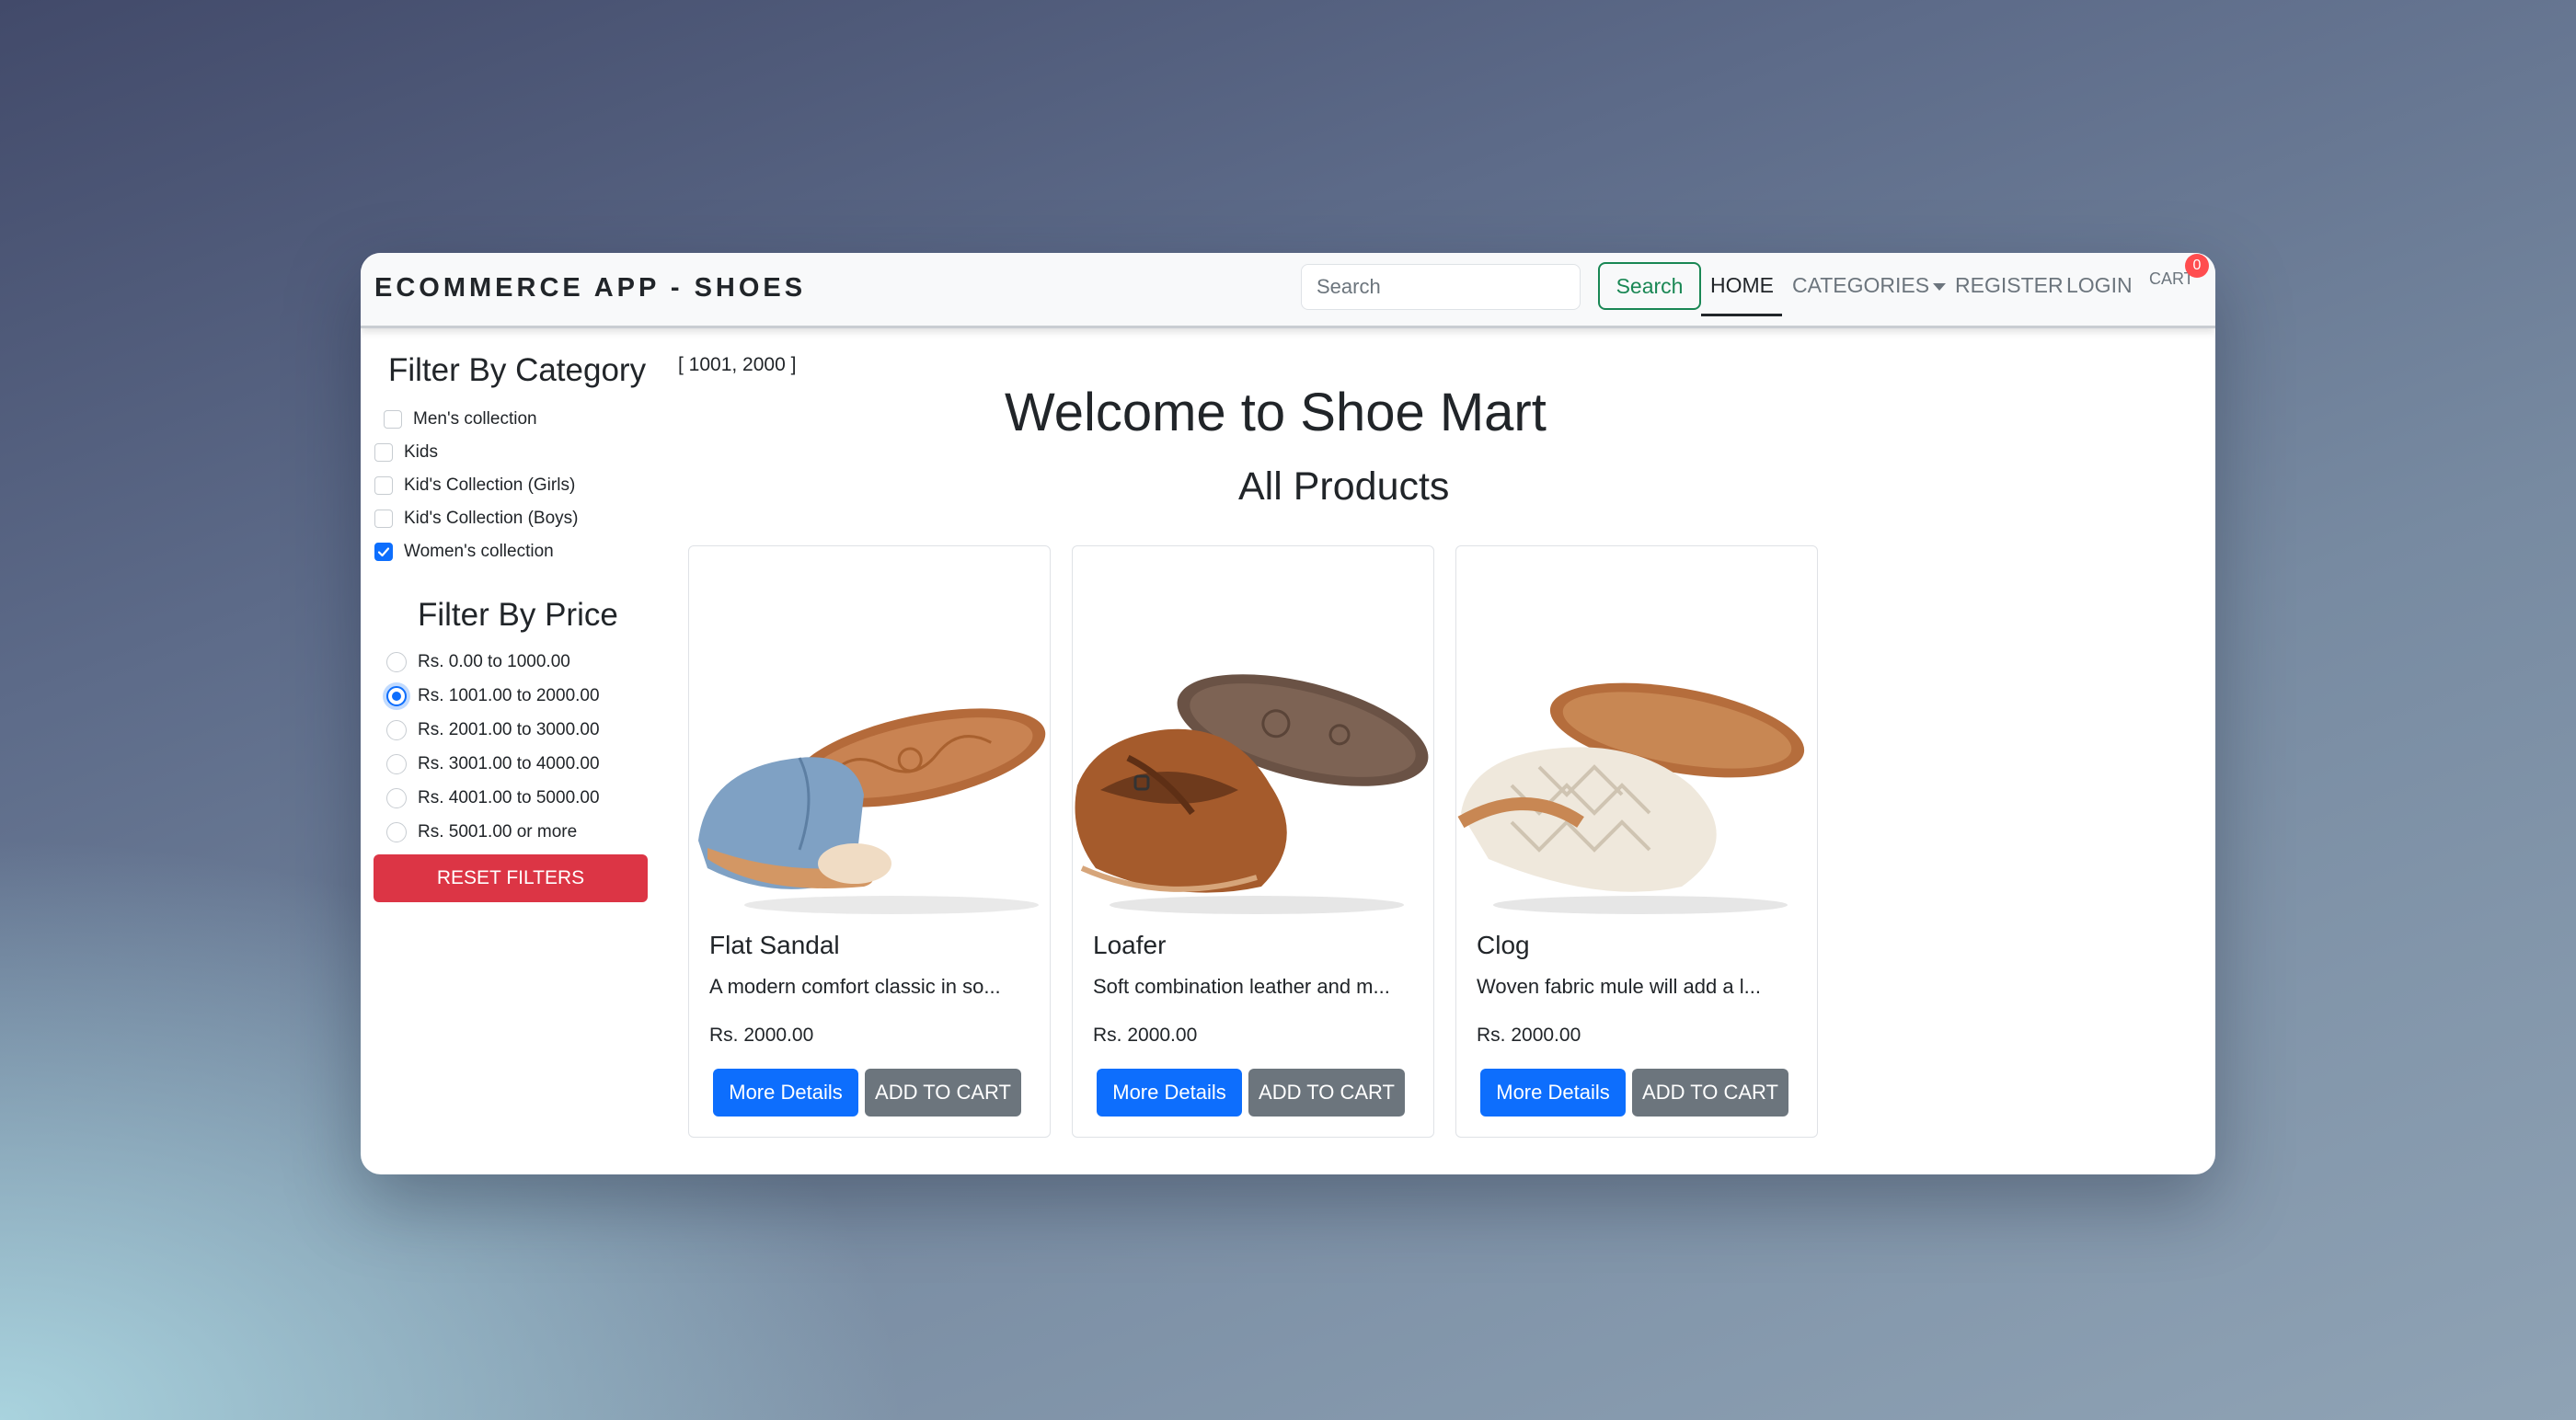 The image size is (2576, 1420). Describe the element at coordinates (396, 696) in the screenshot. I see `radio-selected` at that location.